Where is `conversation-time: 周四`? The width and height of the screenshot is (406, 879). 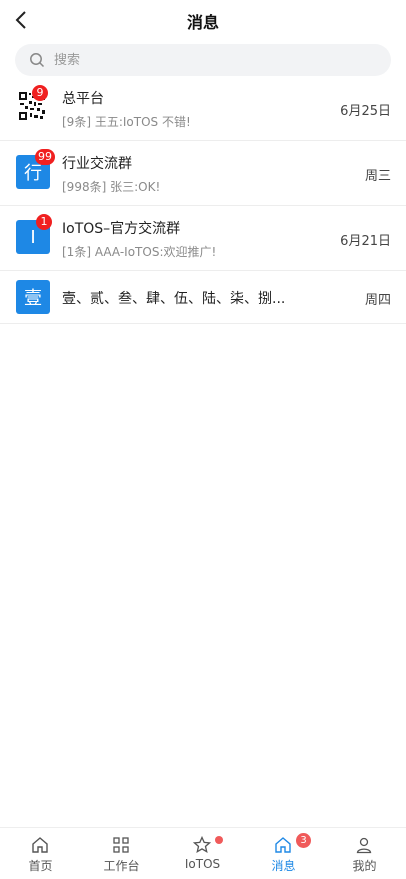 conversation-time: 周四 is located at coordinates (377, 300).